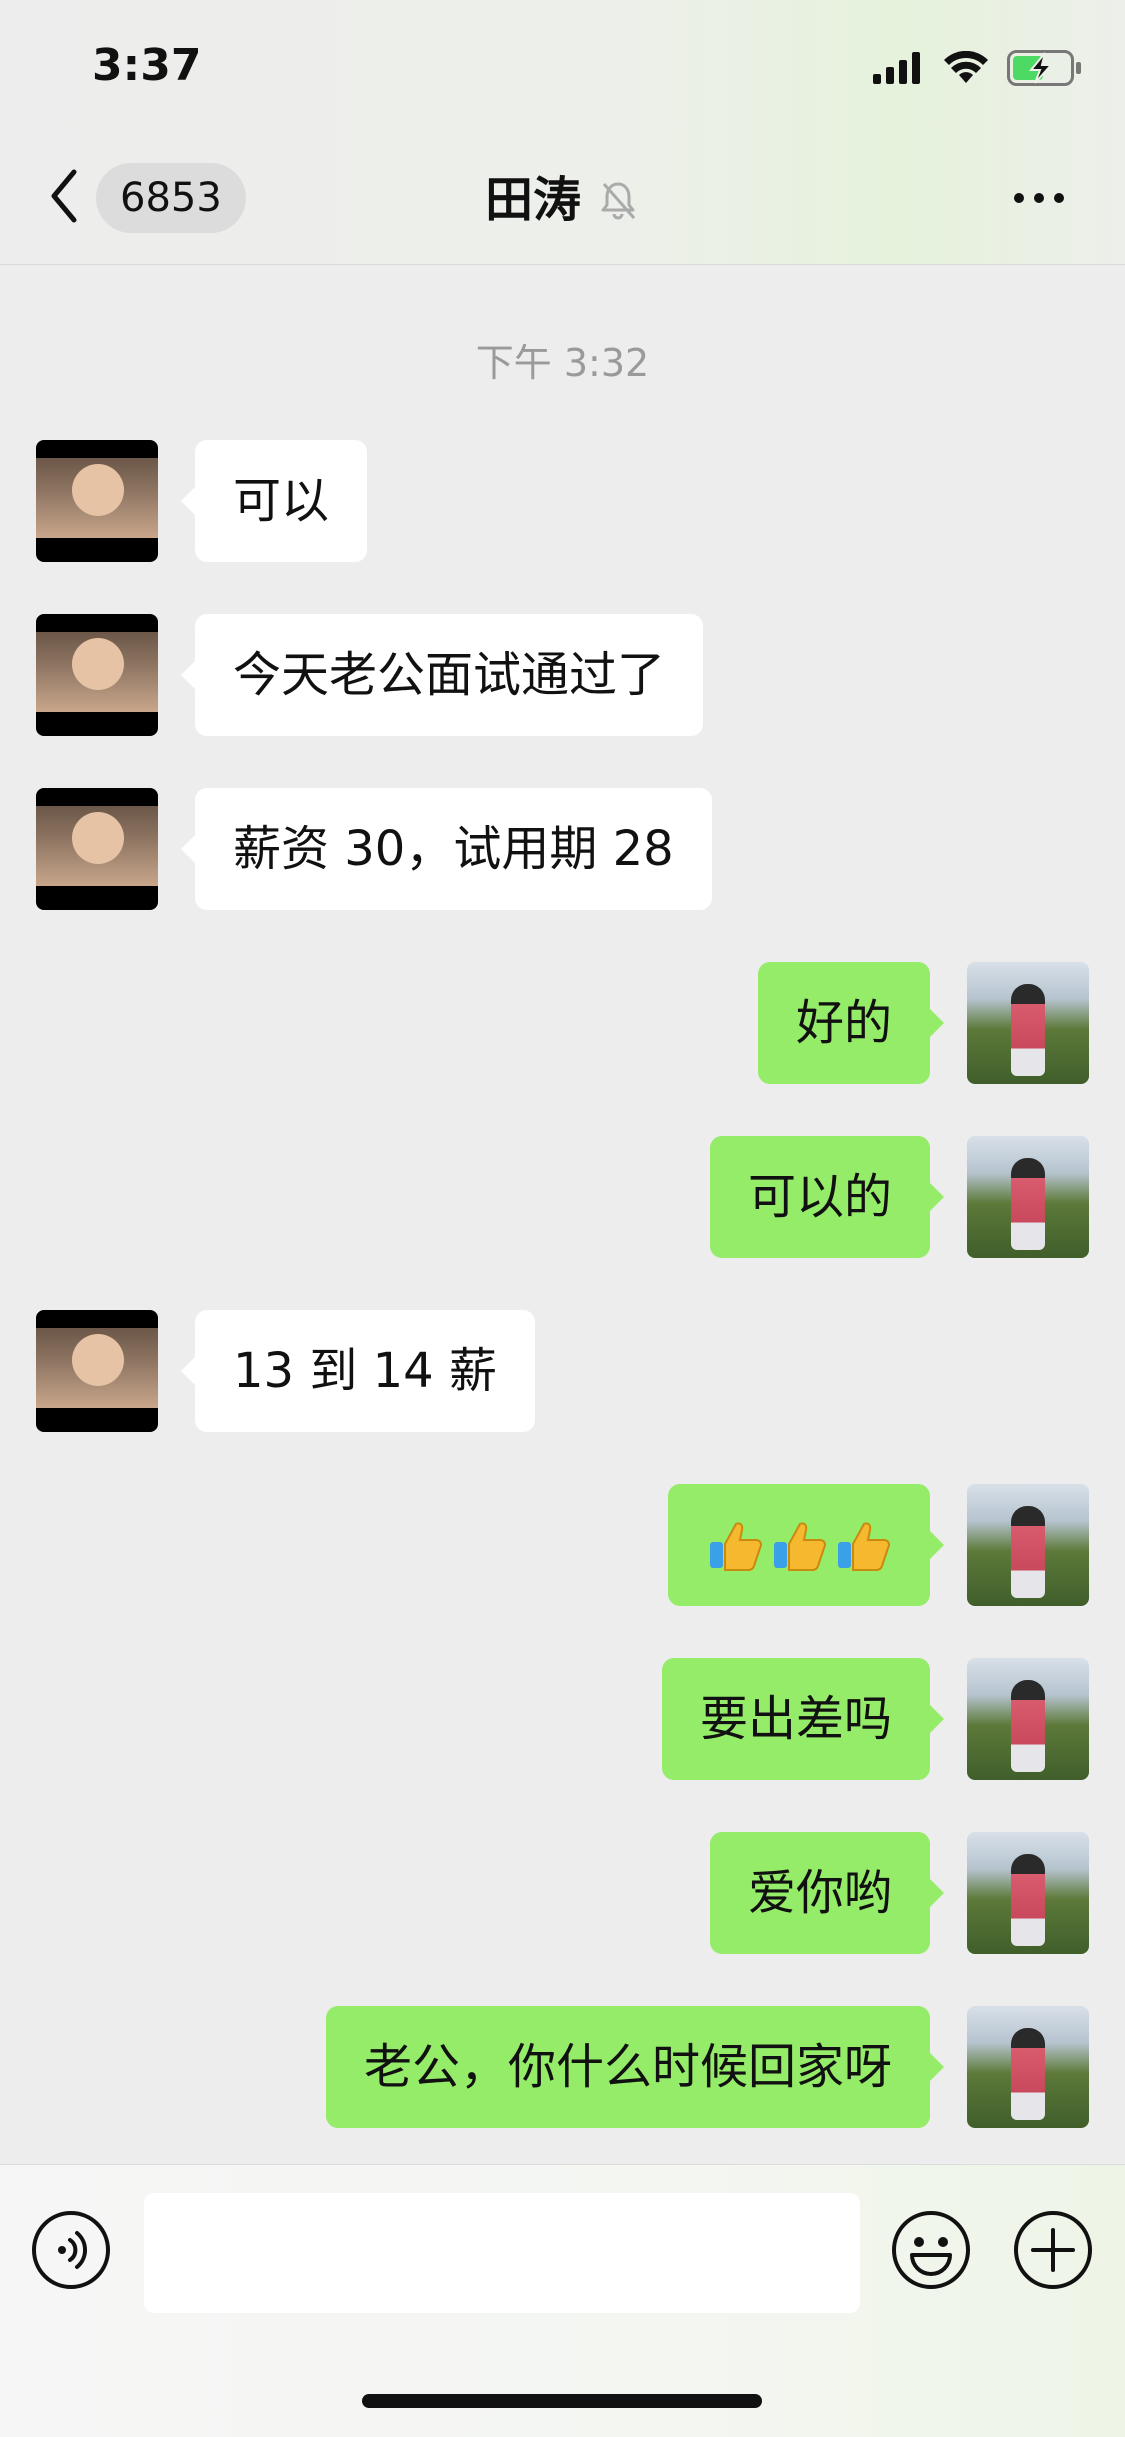  Describe the element at coordinates (562, 502) in the screenshot. I see `message-row: 可以` at that location.